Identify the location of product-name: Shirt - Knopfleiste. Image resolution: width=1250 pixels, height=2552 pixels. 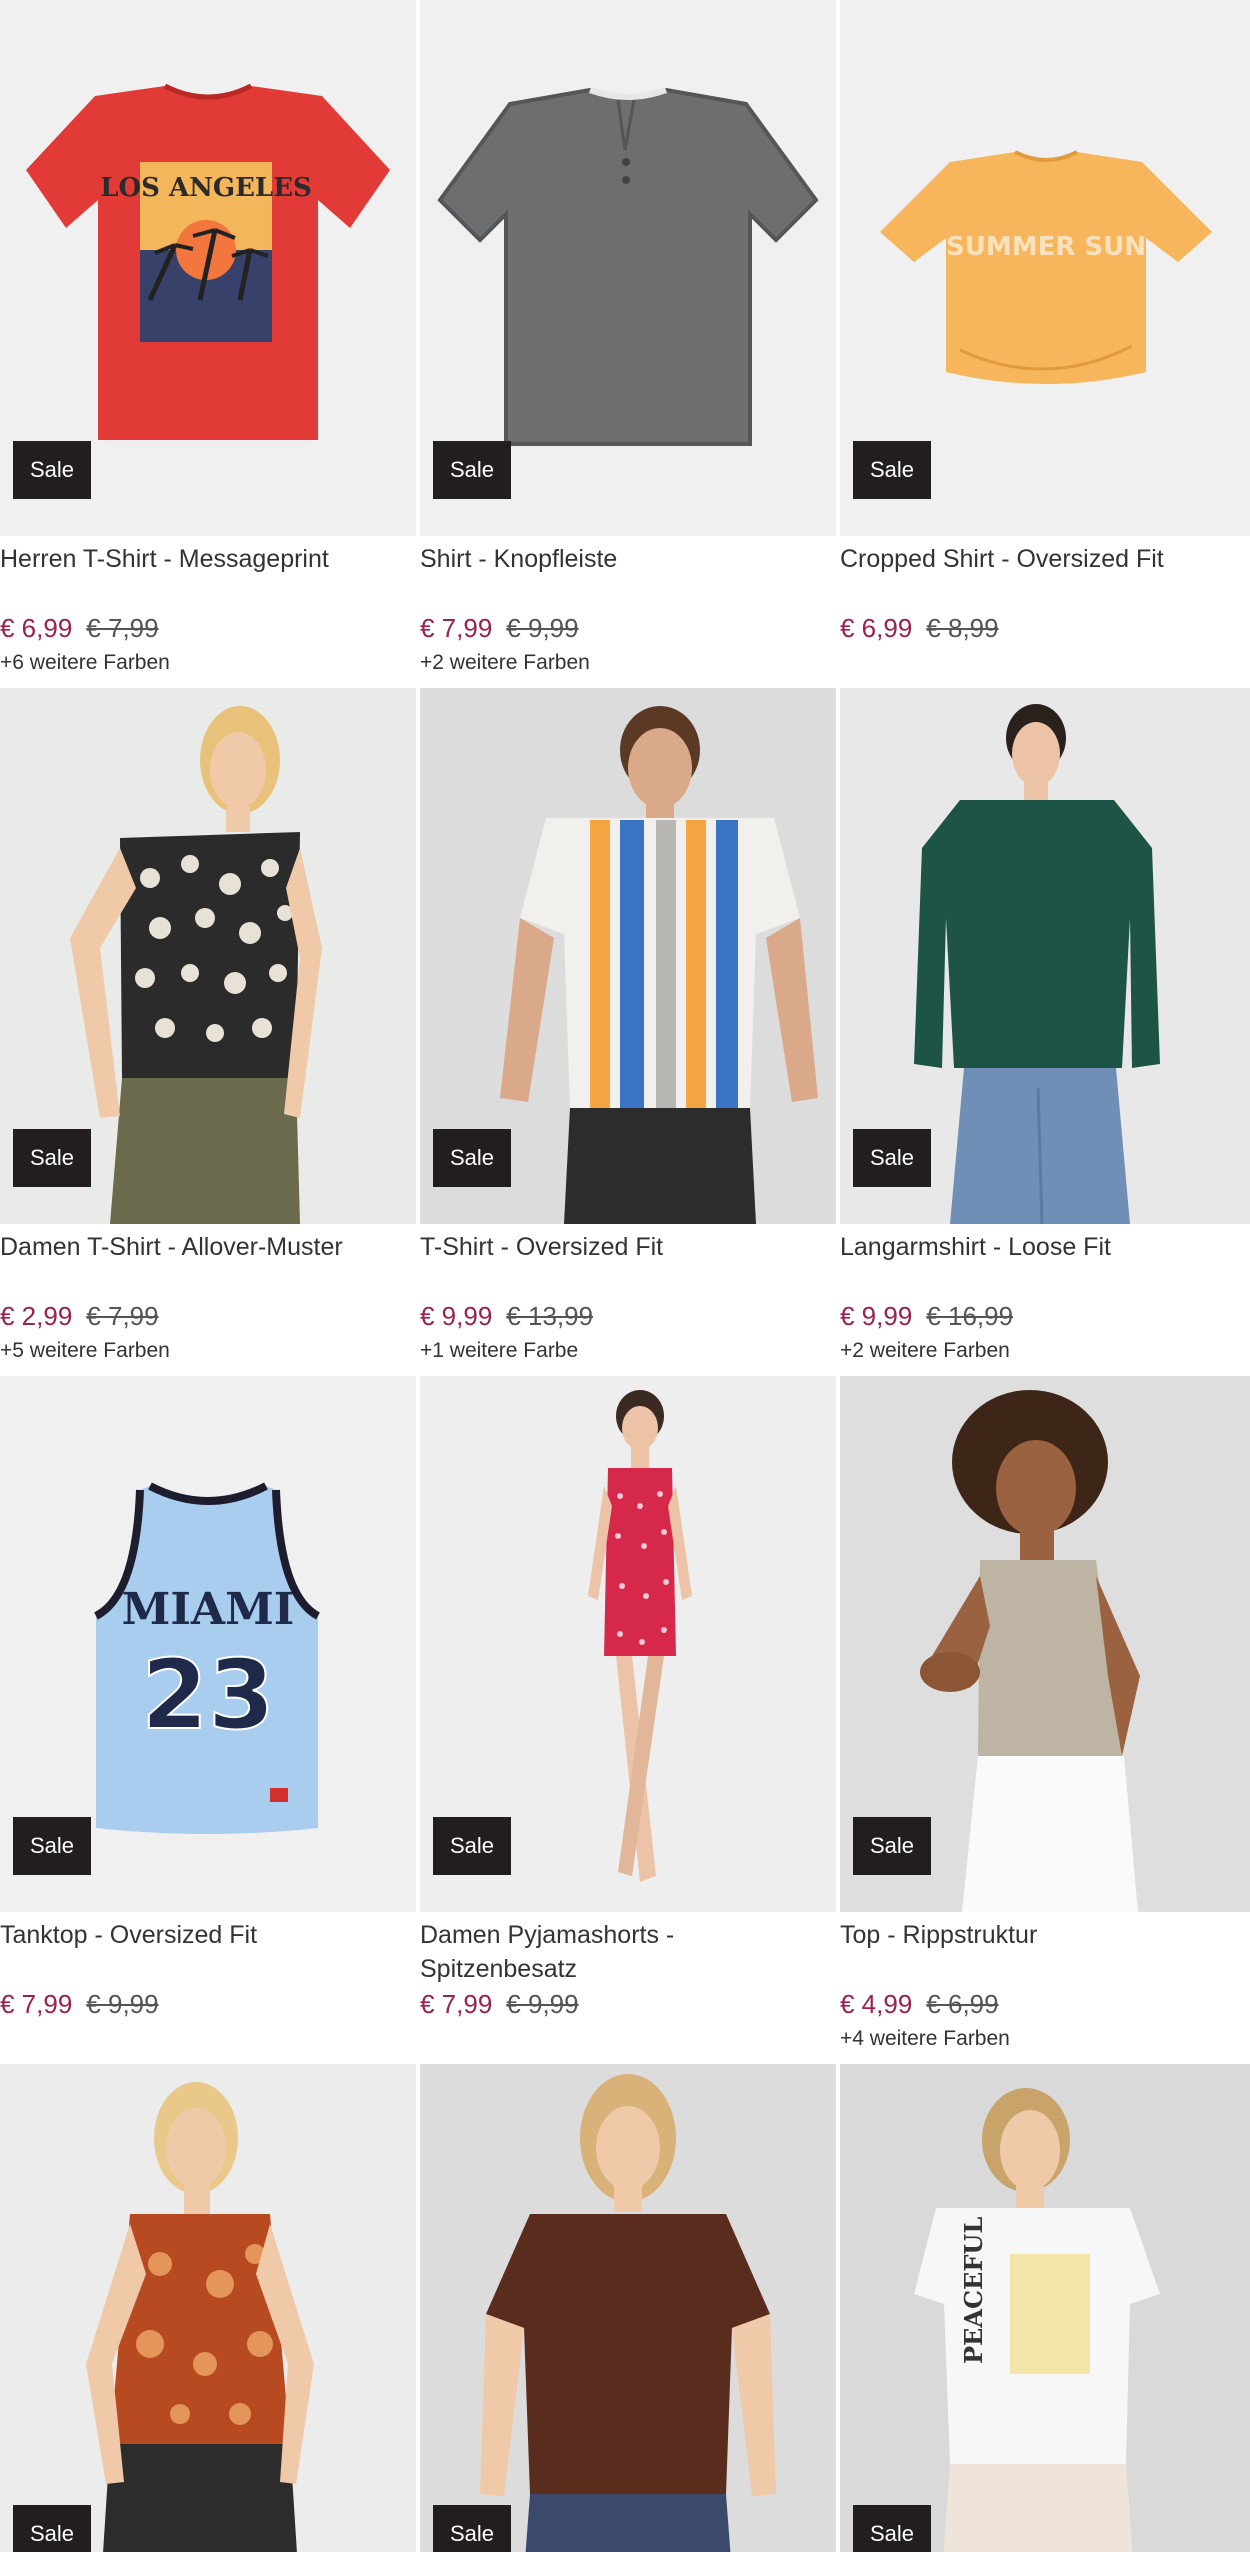
(628, 559).